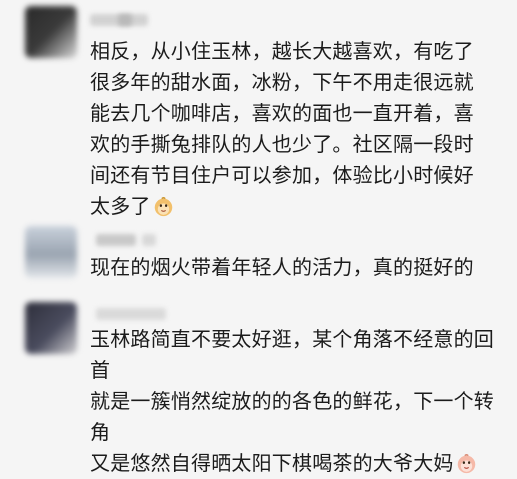  Describe the element at coordinates (282, 267) in the screenshot. I see `comment-text: 现在的烟火带着年轻人的活力，真的挺好的` at that location.